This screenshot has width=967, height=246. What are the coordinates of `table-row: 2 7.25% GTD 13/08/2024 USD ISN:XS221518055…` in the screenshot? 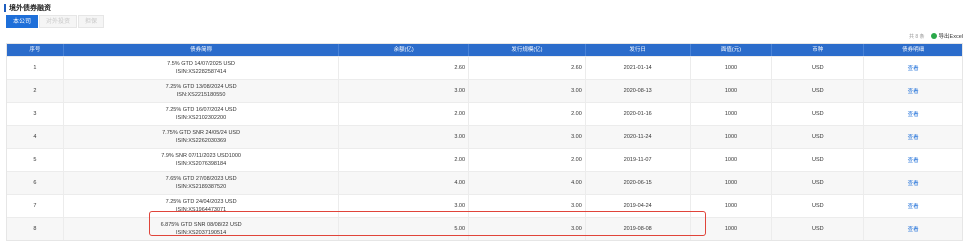 It's located at (484, 90).